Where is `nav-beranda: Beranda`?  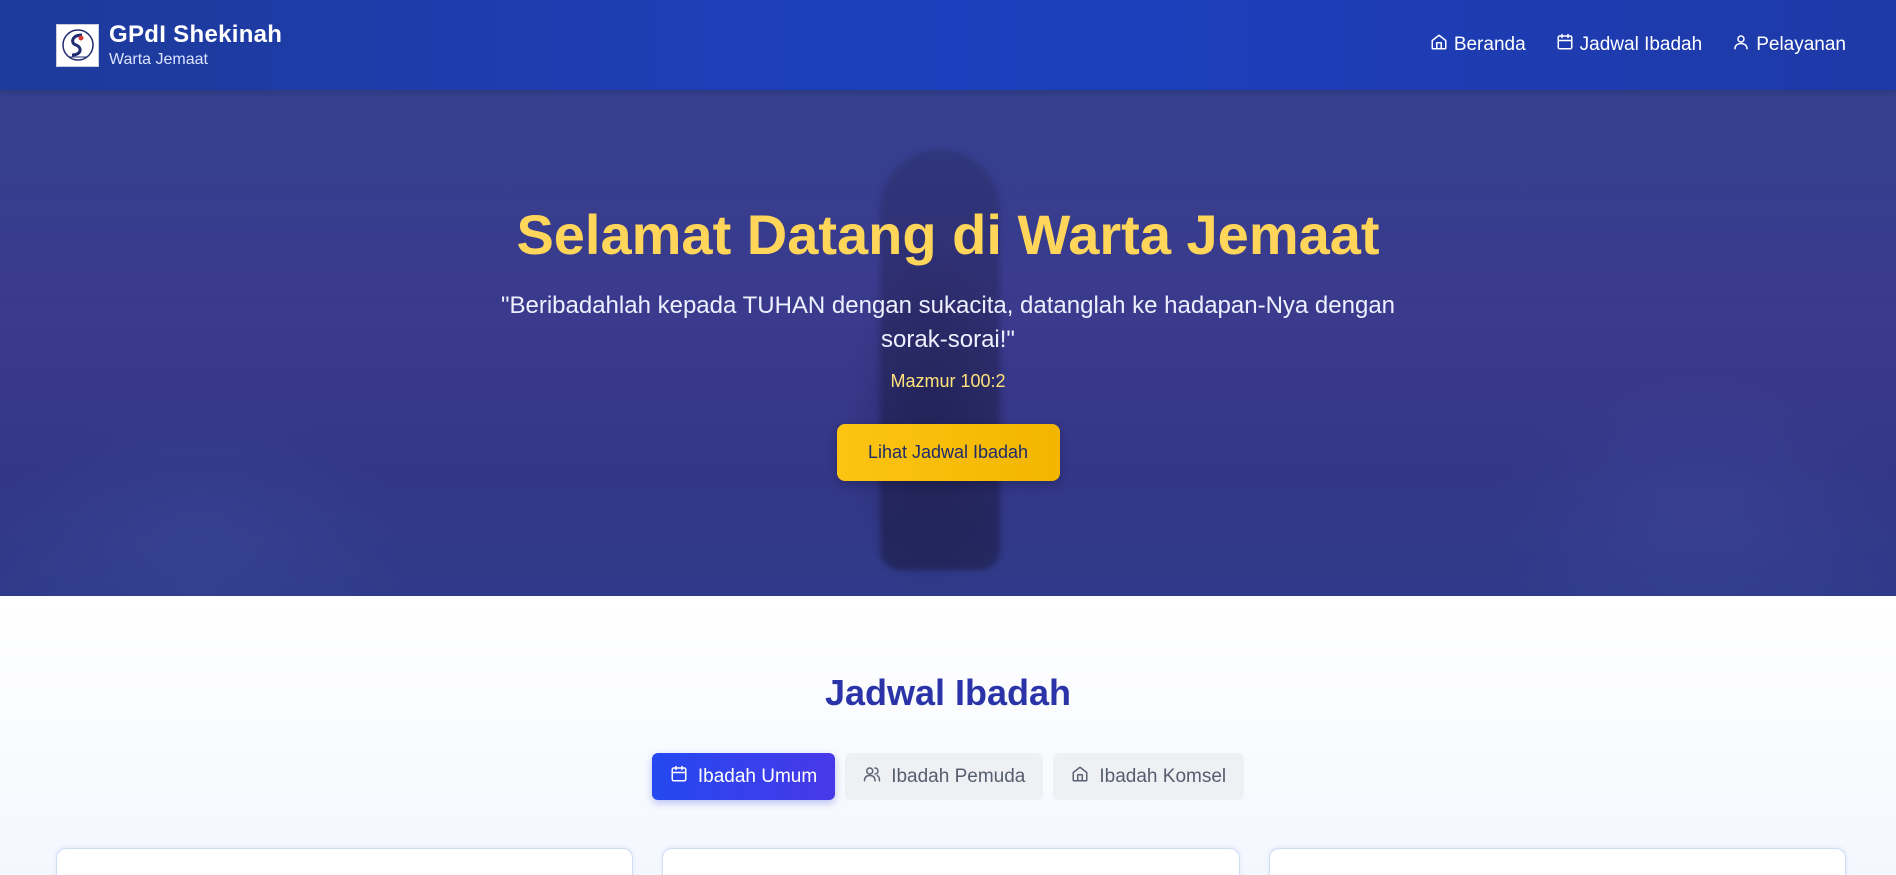 nav-beranda: Beranda is located at coordinates (1478, 45).